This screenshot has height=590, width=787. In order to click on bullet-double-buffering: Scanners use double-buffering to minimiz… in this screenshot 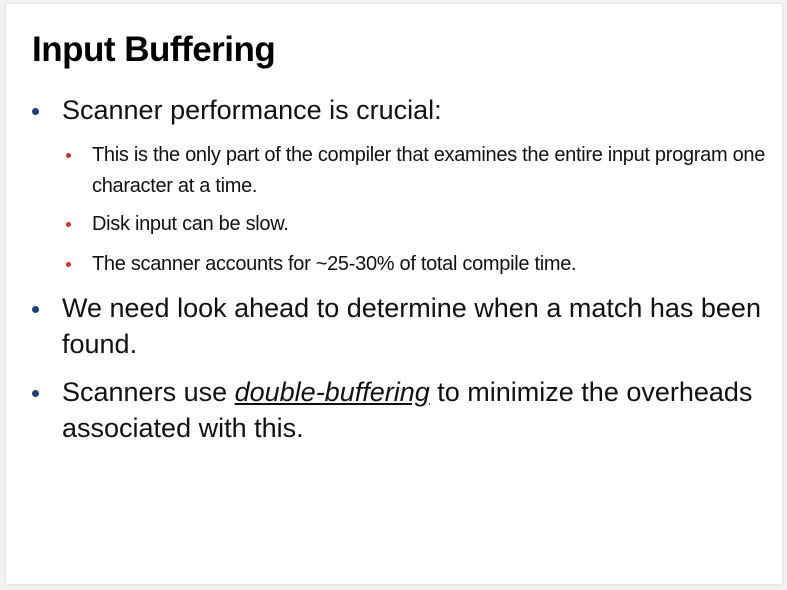, I will do `click(402, 410)`.